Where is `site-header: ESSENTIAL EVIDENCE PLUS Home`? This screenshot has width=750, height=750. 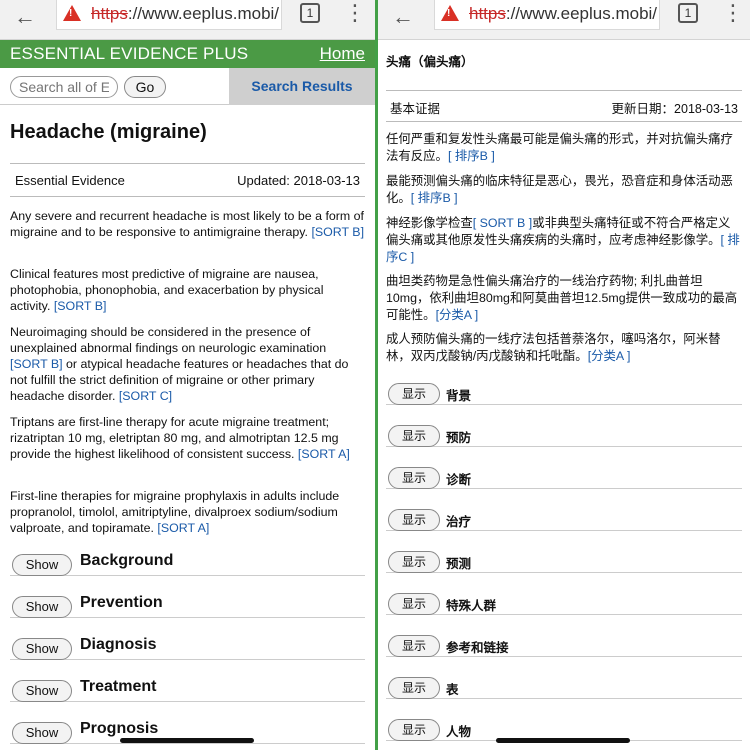 site-header: ESSENTIAL EVIDENCE PLUS Home is located at coordinates (187, 54).